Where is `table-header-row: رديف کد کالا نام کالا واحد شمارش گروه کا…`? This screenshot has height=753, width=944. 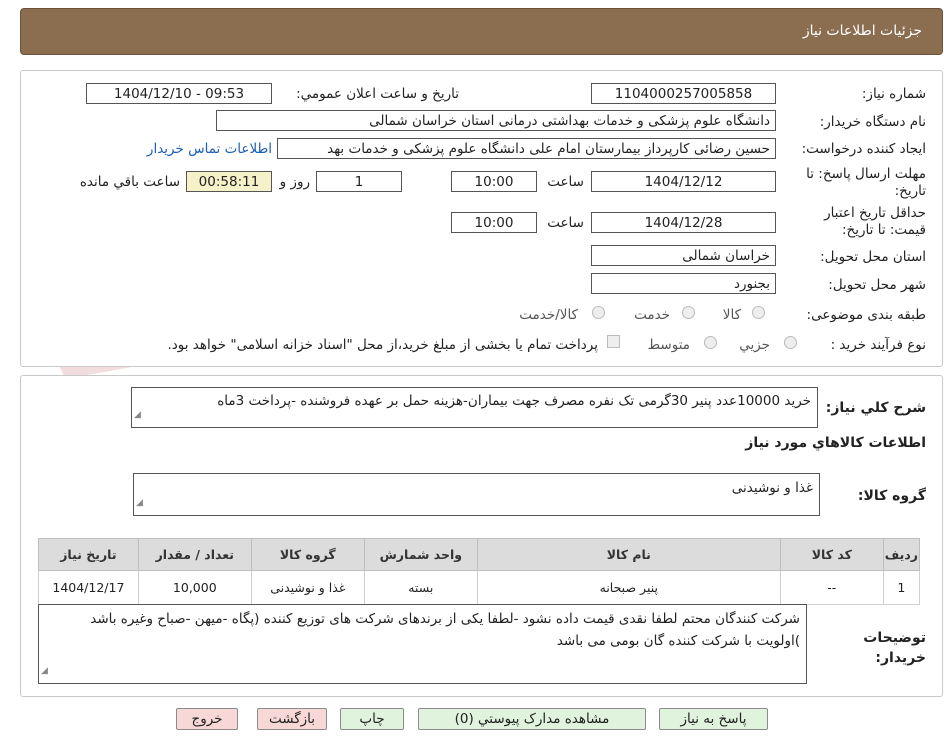
table-header-row: رديف کد کالا نام کالا واحد شمارش گروه کا… is located at coordinates (479, 554).